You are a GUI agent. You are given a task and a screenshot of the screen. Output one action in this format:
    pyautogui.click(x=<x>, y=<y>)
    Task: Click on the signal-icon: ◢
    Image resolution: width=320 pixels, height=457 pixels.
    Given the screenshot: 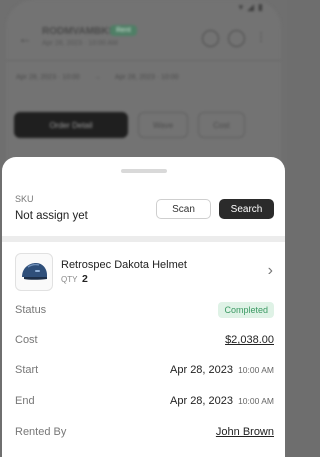 What is the action you would take?
    pyautogui.click(x=251, y=7)
    